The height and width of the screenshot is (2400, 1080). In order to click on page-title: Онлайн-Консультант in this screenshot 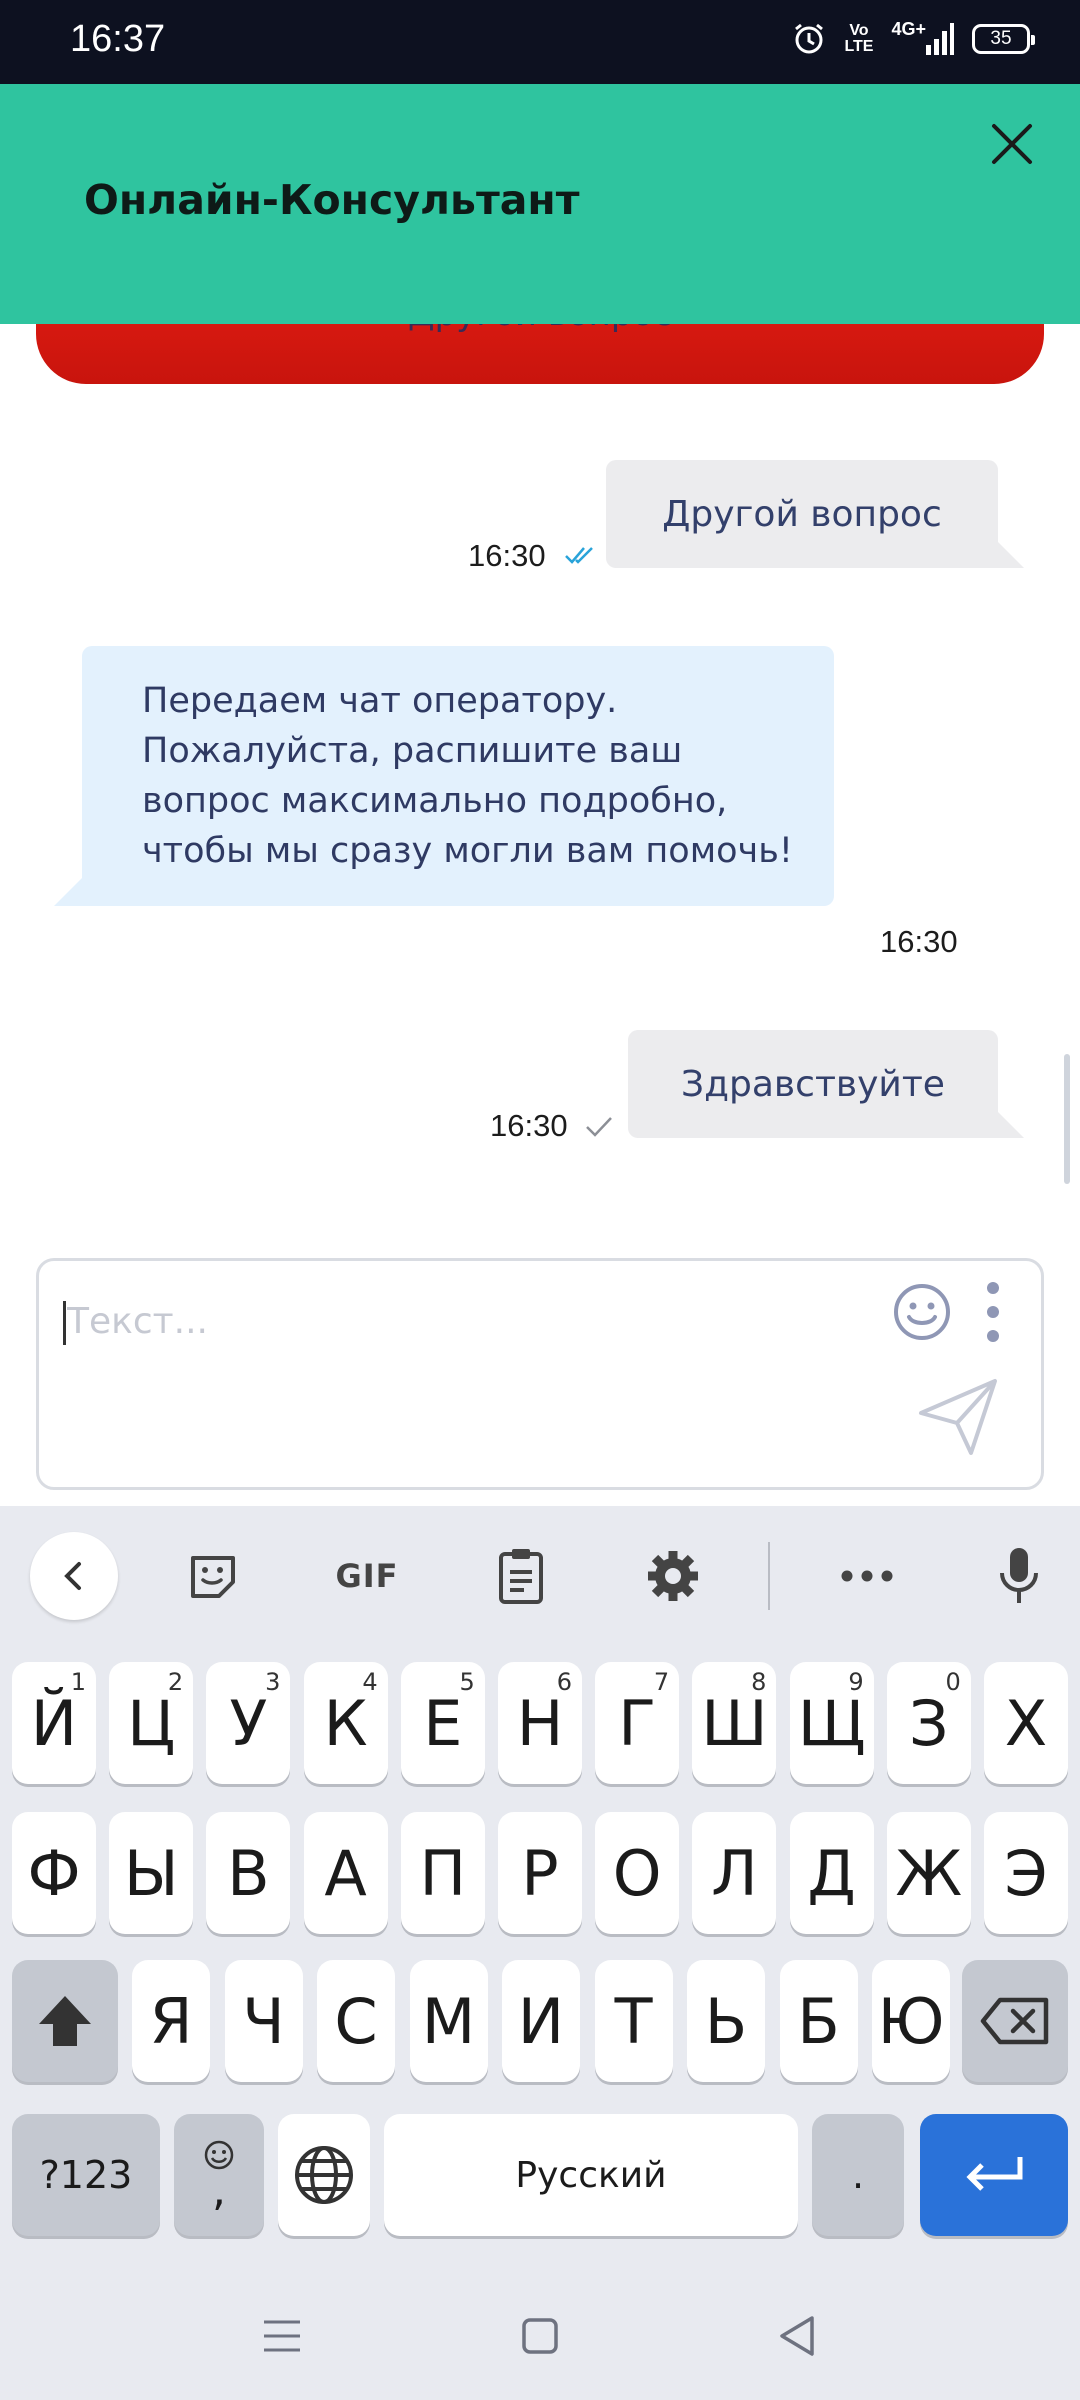, I will do `click(332, 200)`.